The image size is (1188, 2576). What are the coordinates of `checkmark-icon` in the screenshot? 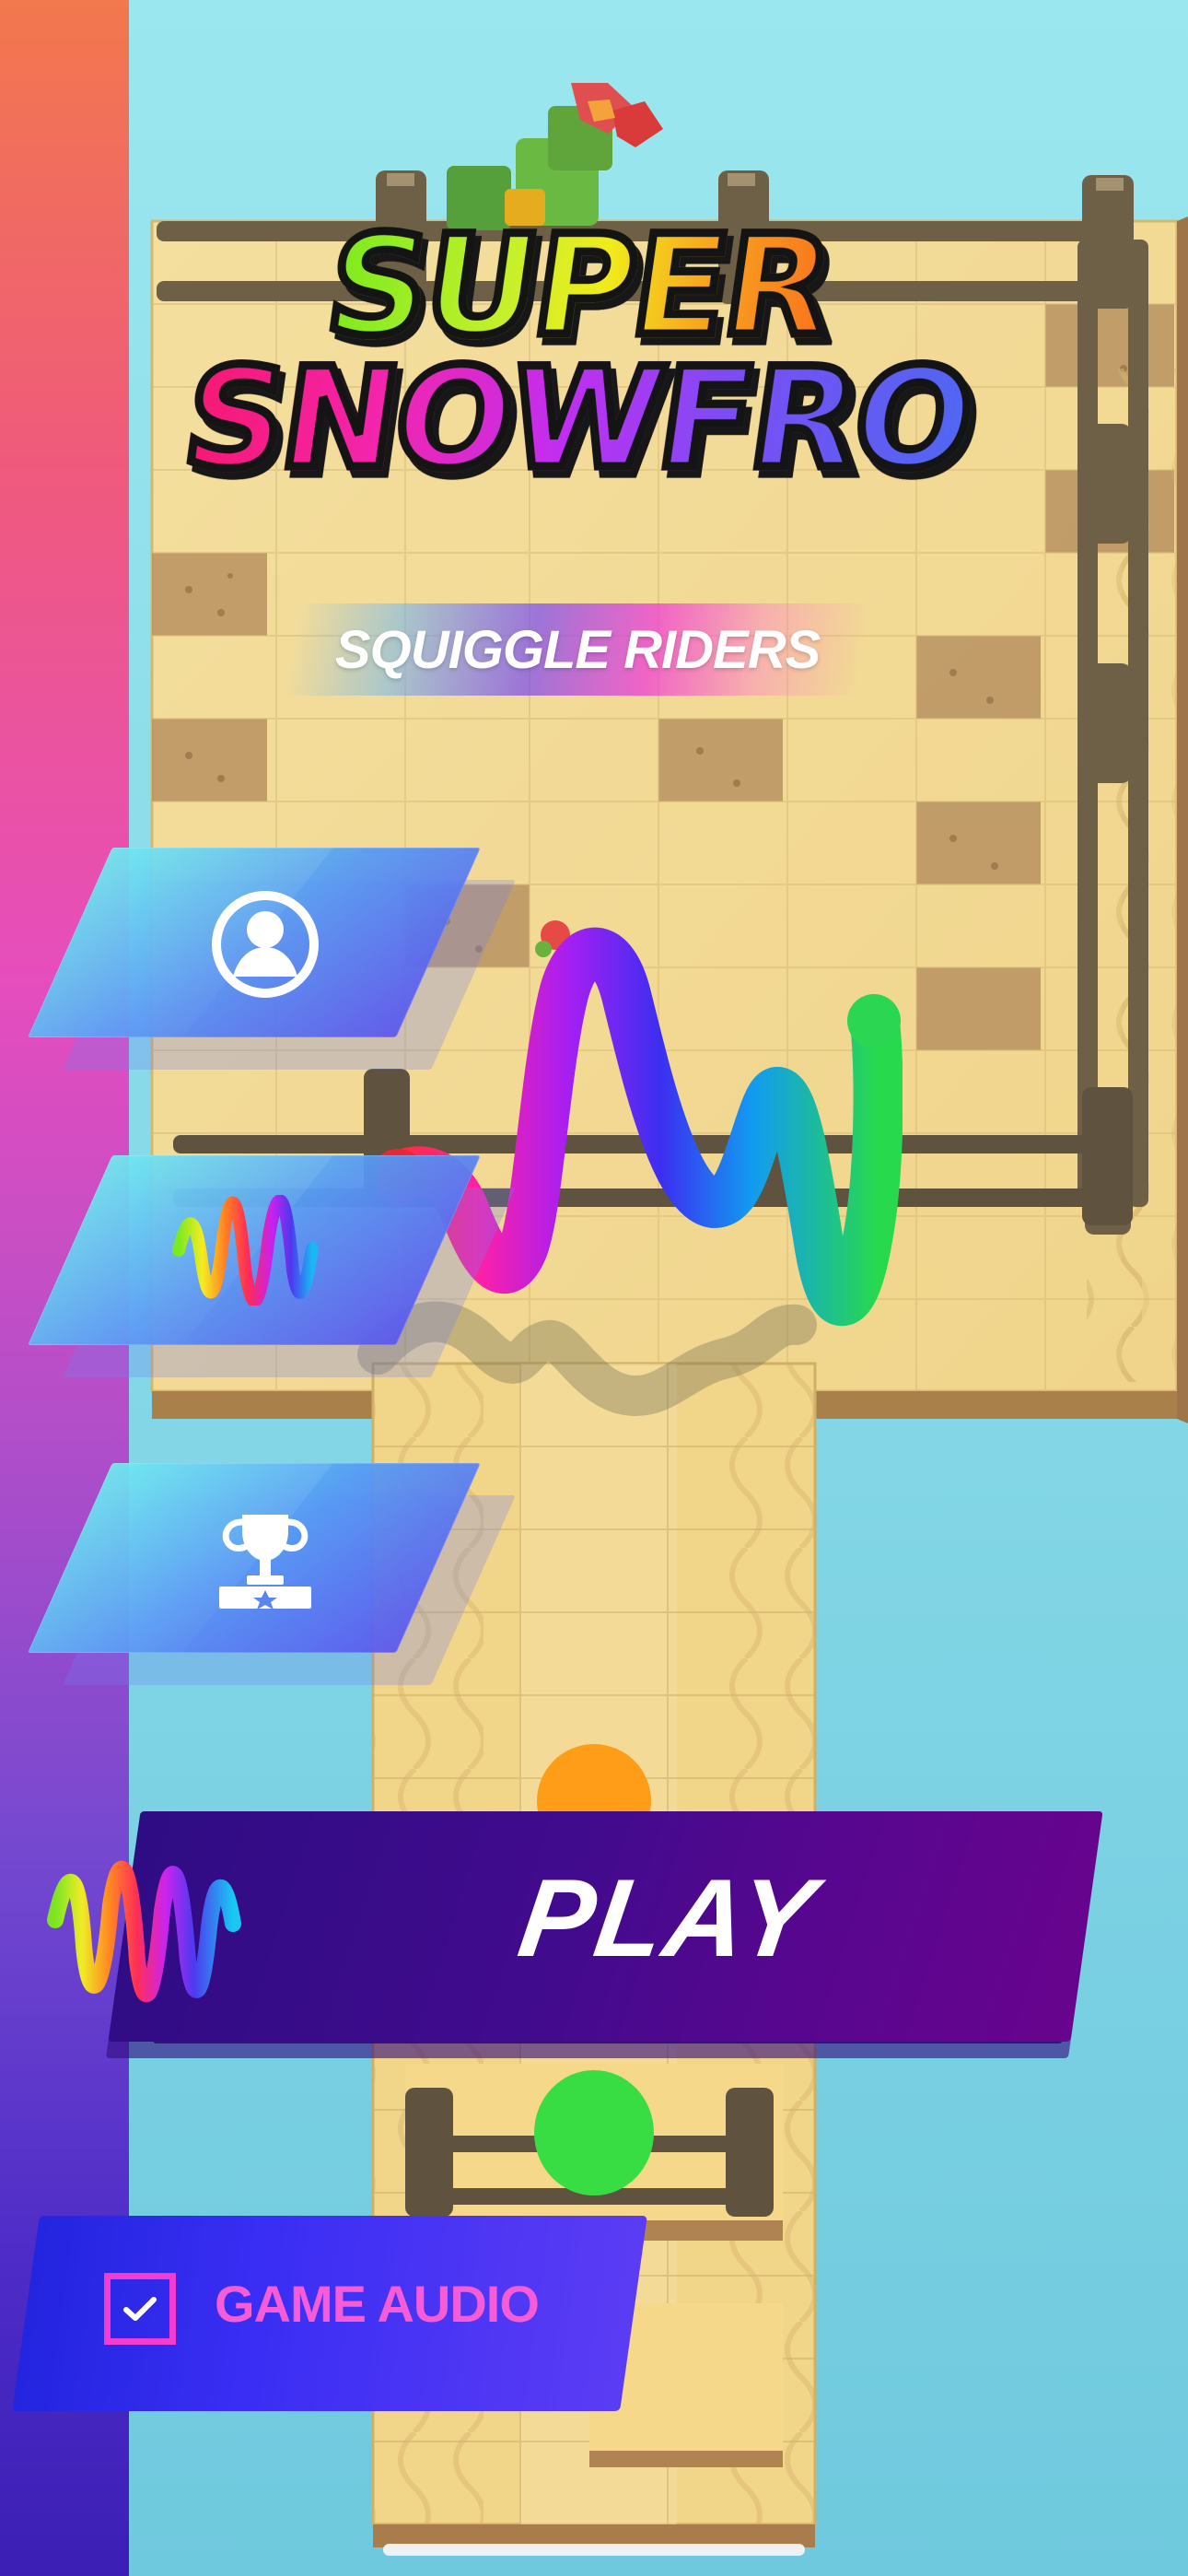 It's located at (140, 2309).